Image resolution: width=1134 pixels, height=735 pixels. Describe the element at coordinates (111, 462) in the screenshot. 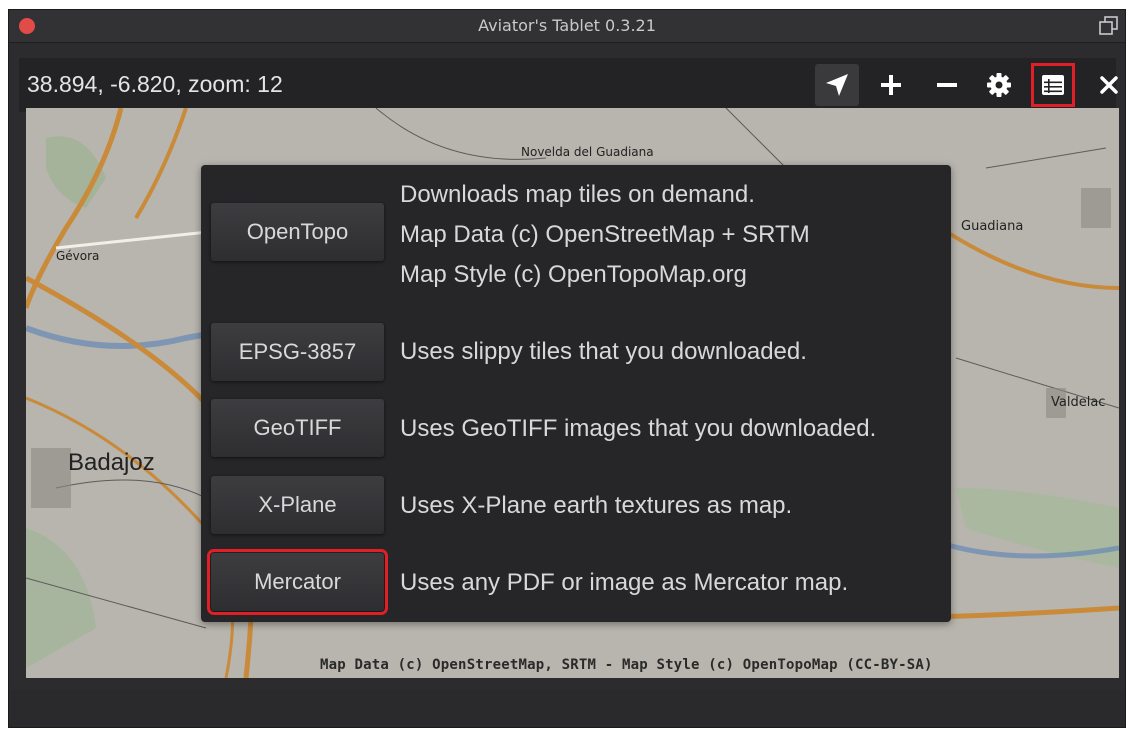

I see `place-label: Badajoz` at that location.